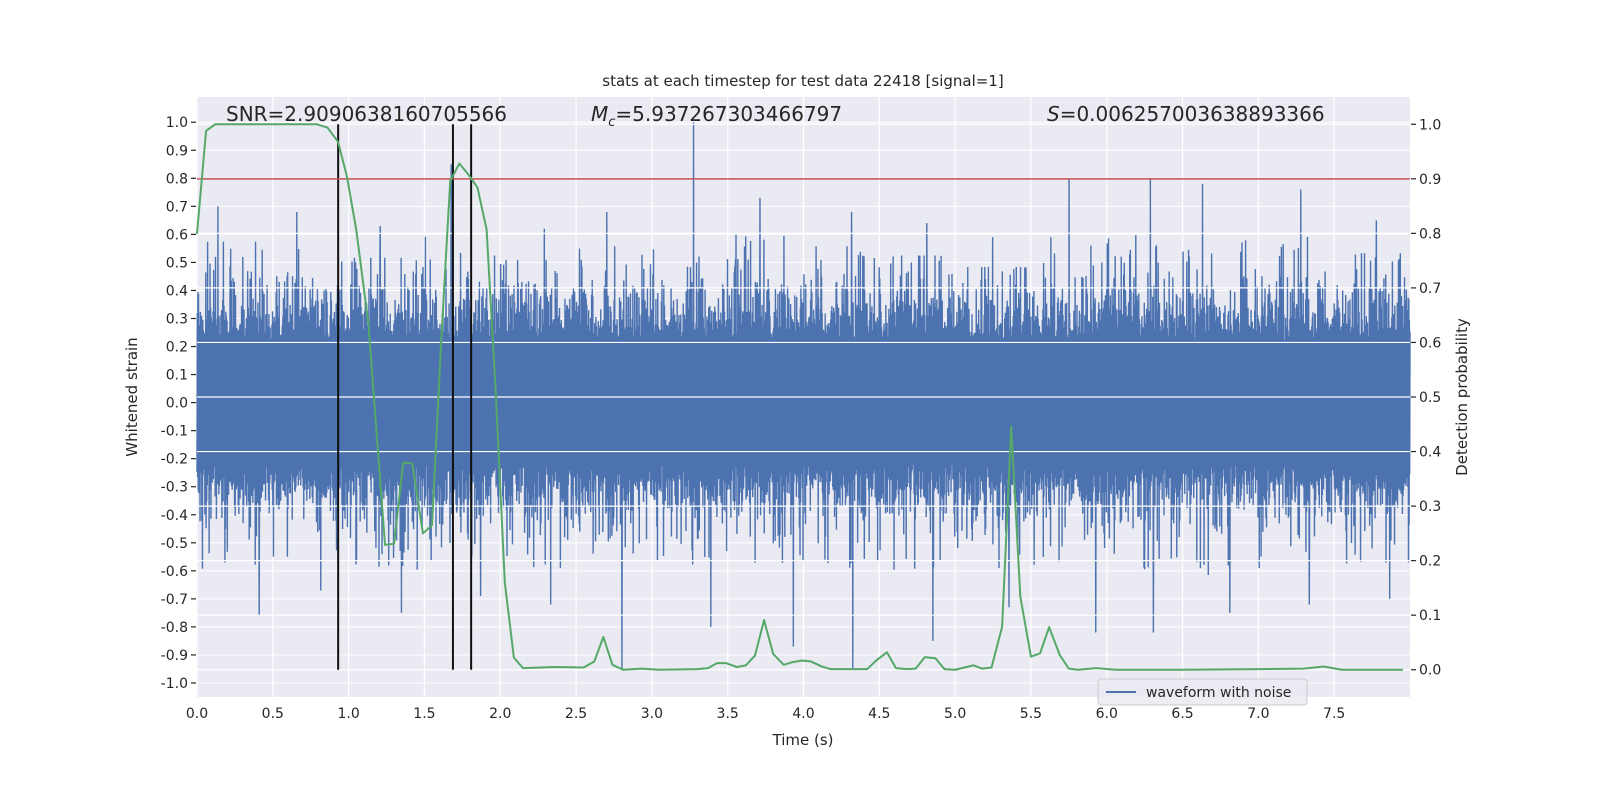 Image resolution: width=1600 pixels, height=800 pixels. I want to click on left-y-tick-label: 0.0, so click(177, 404).